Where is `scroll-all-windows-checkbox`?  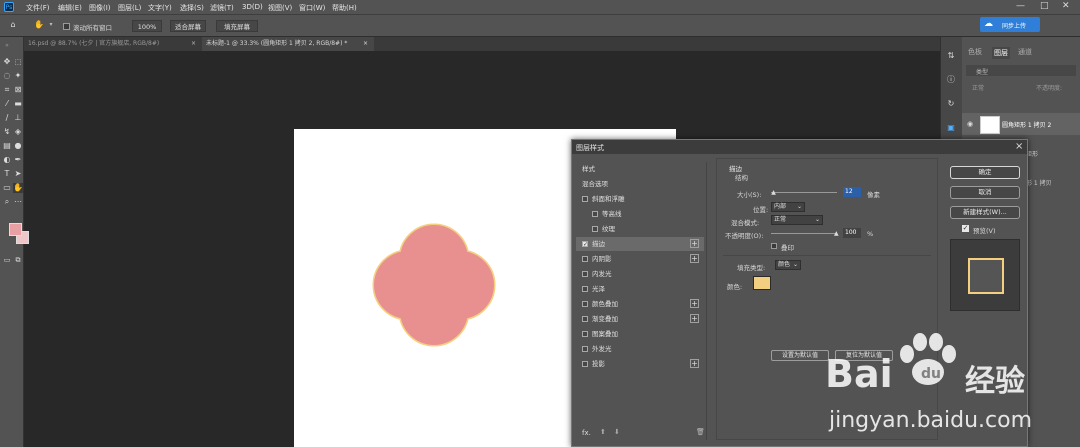
scroll-all-windows-checkbox is located at coordinates (66, 26).